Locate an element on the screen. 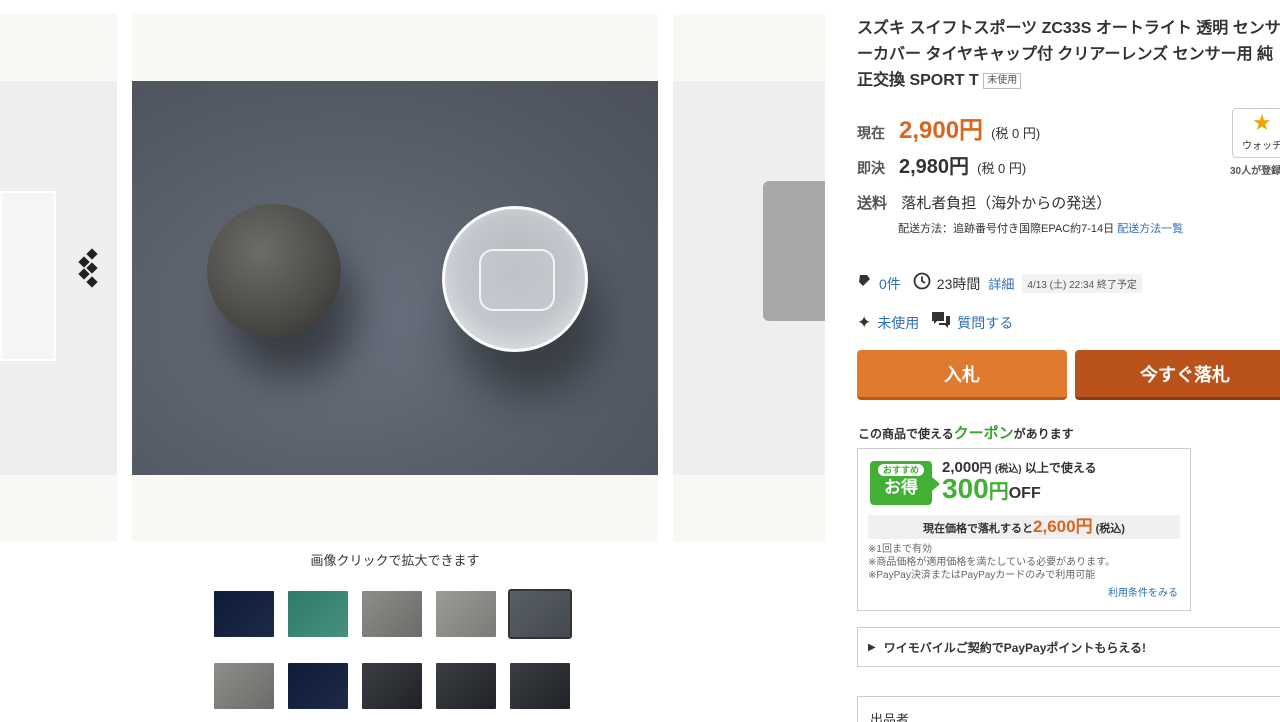 The height and width of the screenshot is (722, 1280). shipping-value: 落札者負担（海外からの発送） is located at coordinates (1006, 203).